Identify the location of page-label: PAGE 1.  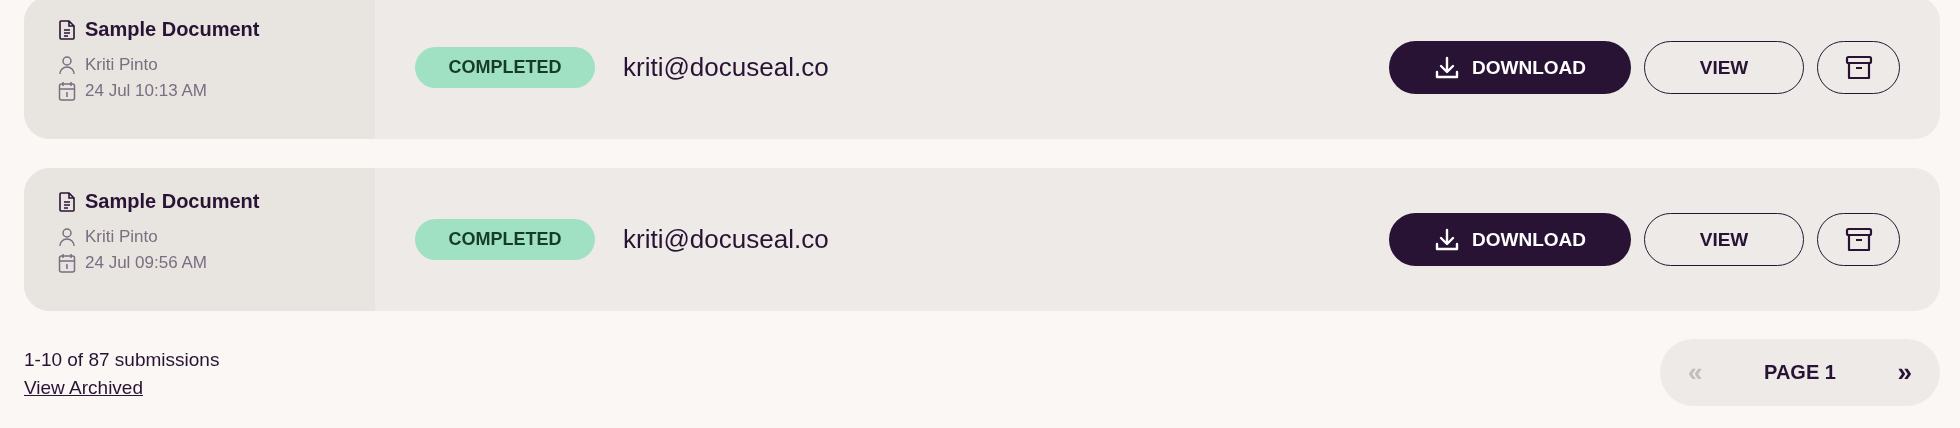
(1800, 372).